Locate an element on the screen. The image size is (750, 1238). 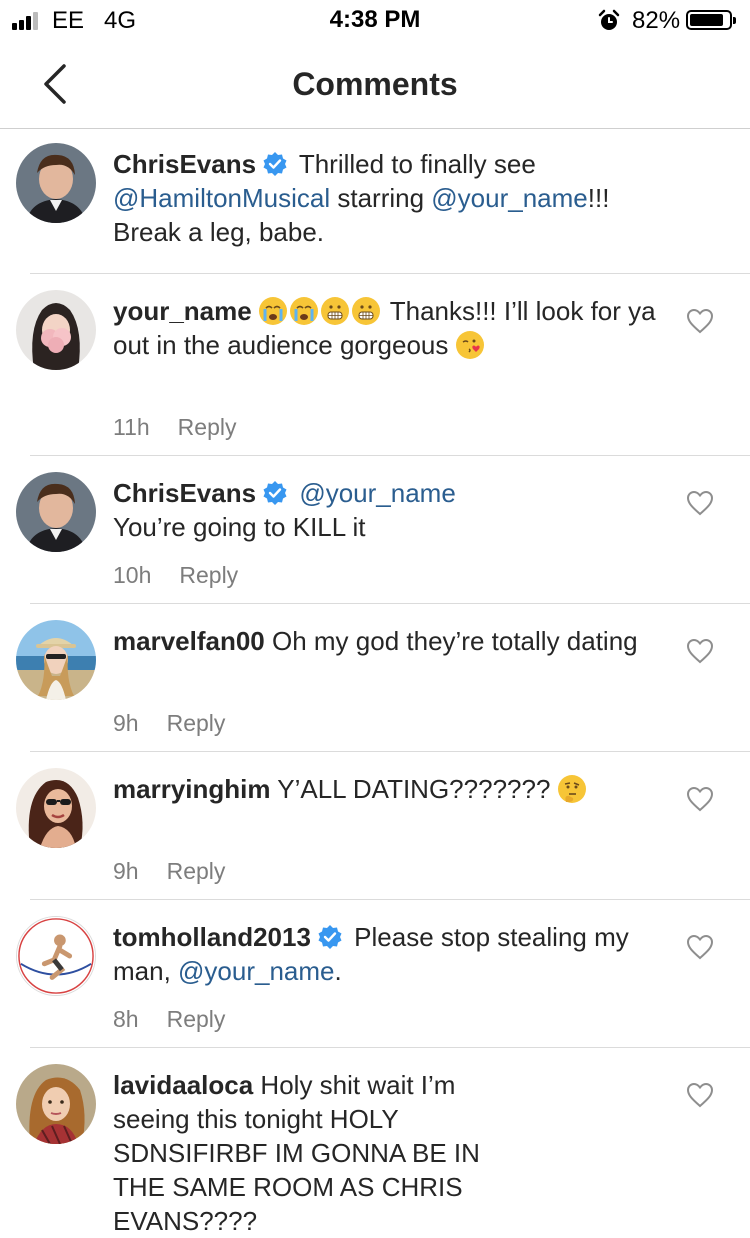
comment-timestamp: 8h is located at coordinates (126, 1019).